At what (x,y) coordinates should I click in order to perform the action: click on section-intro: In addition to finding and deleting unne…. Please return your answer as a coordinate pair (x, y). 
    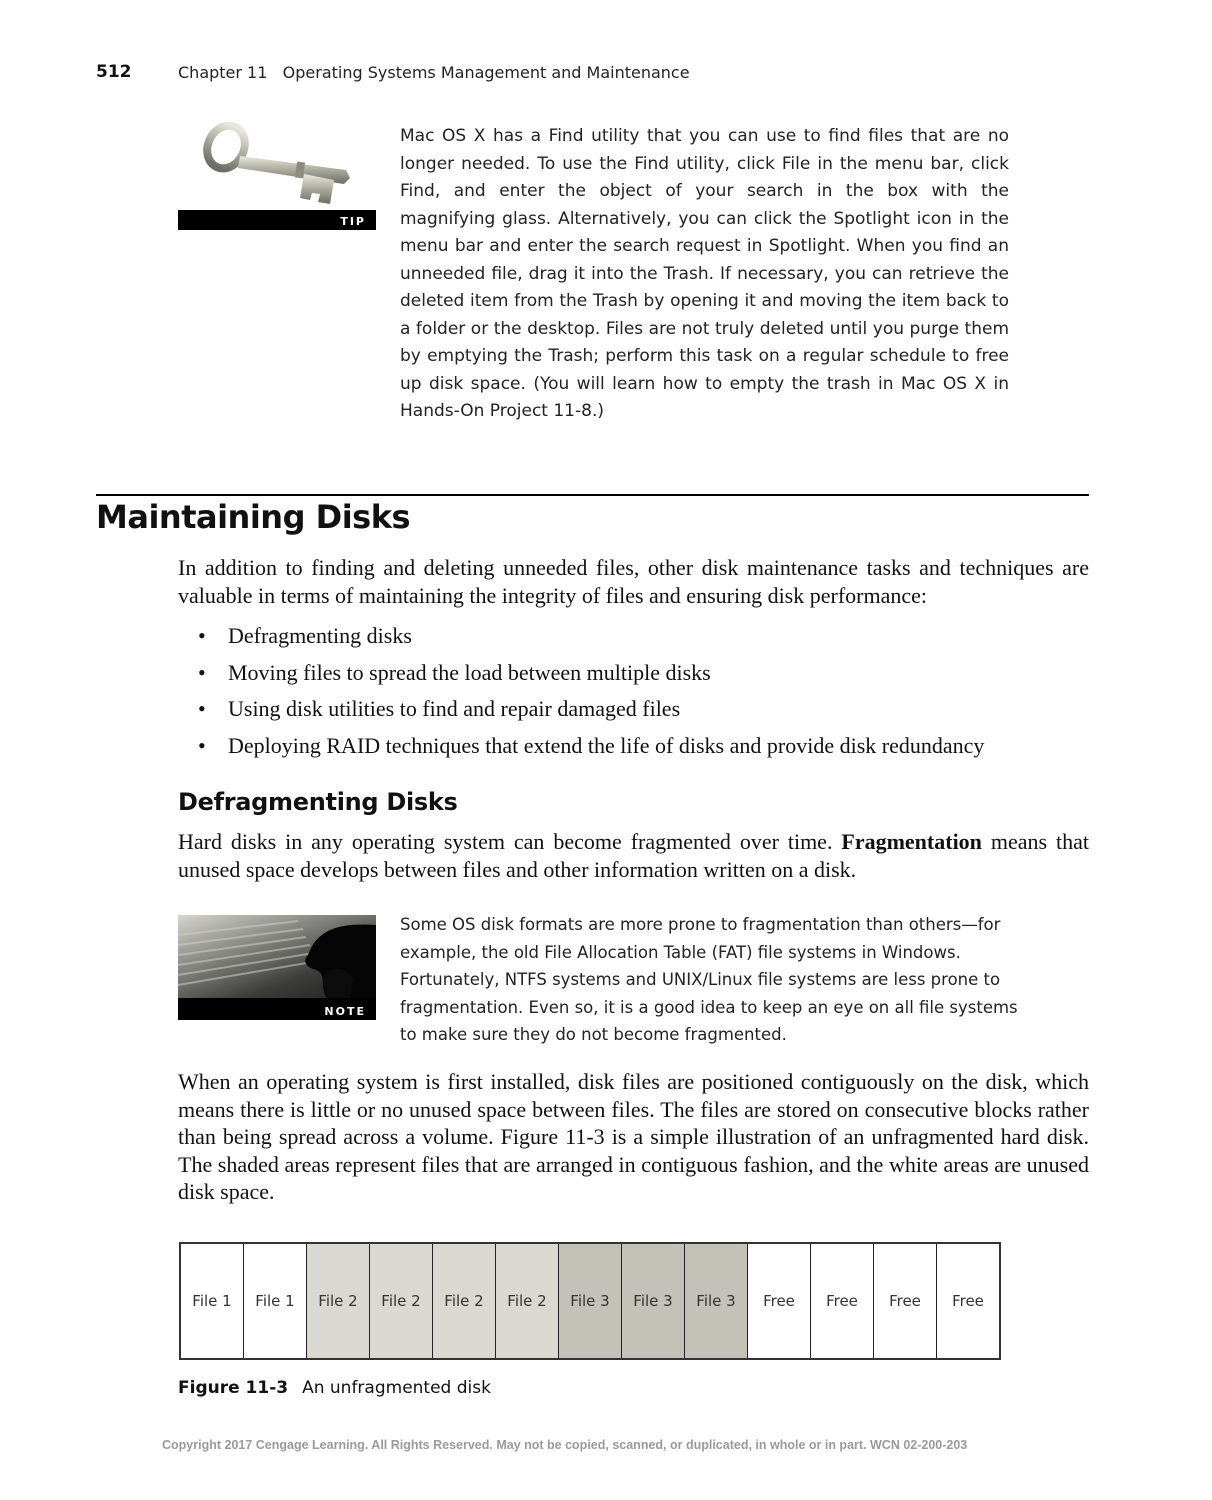
    Looking at the image, I should click on (633, 581).